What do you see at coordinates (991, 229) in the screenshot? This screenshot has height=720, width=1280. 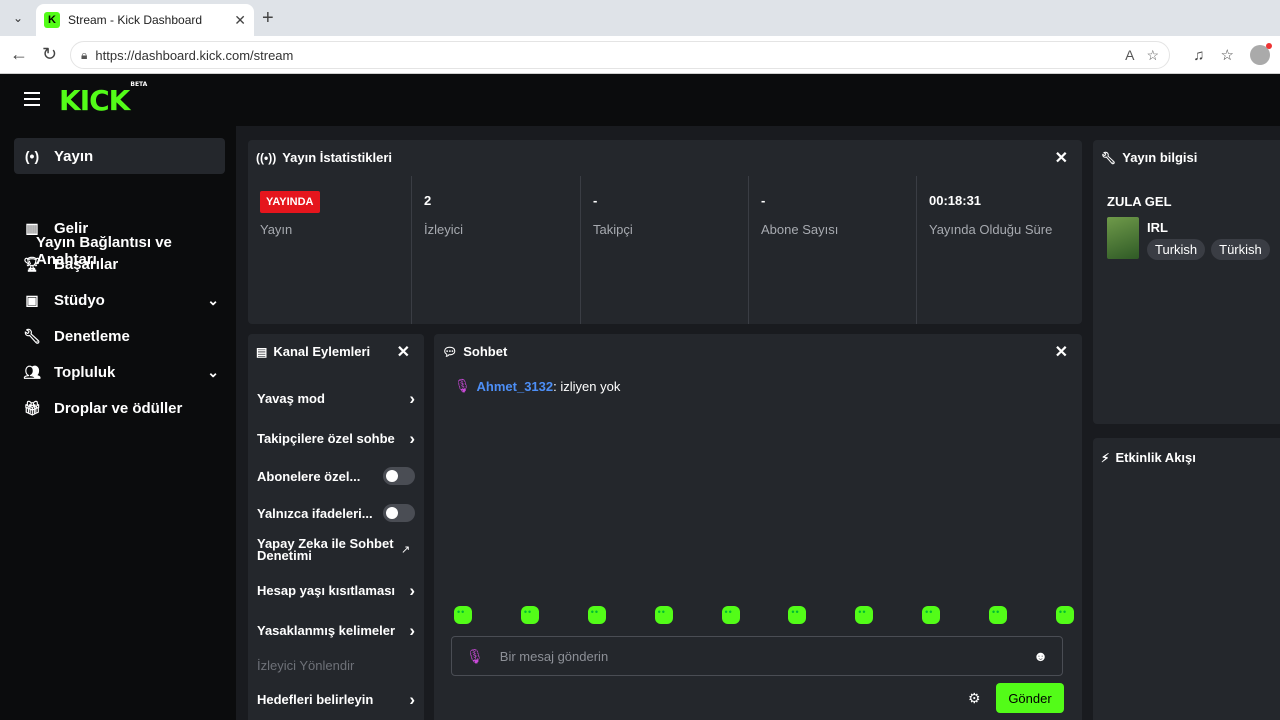 I see `stat-label: Yayında Olduğu Süre` at bounding box center [991, 229].